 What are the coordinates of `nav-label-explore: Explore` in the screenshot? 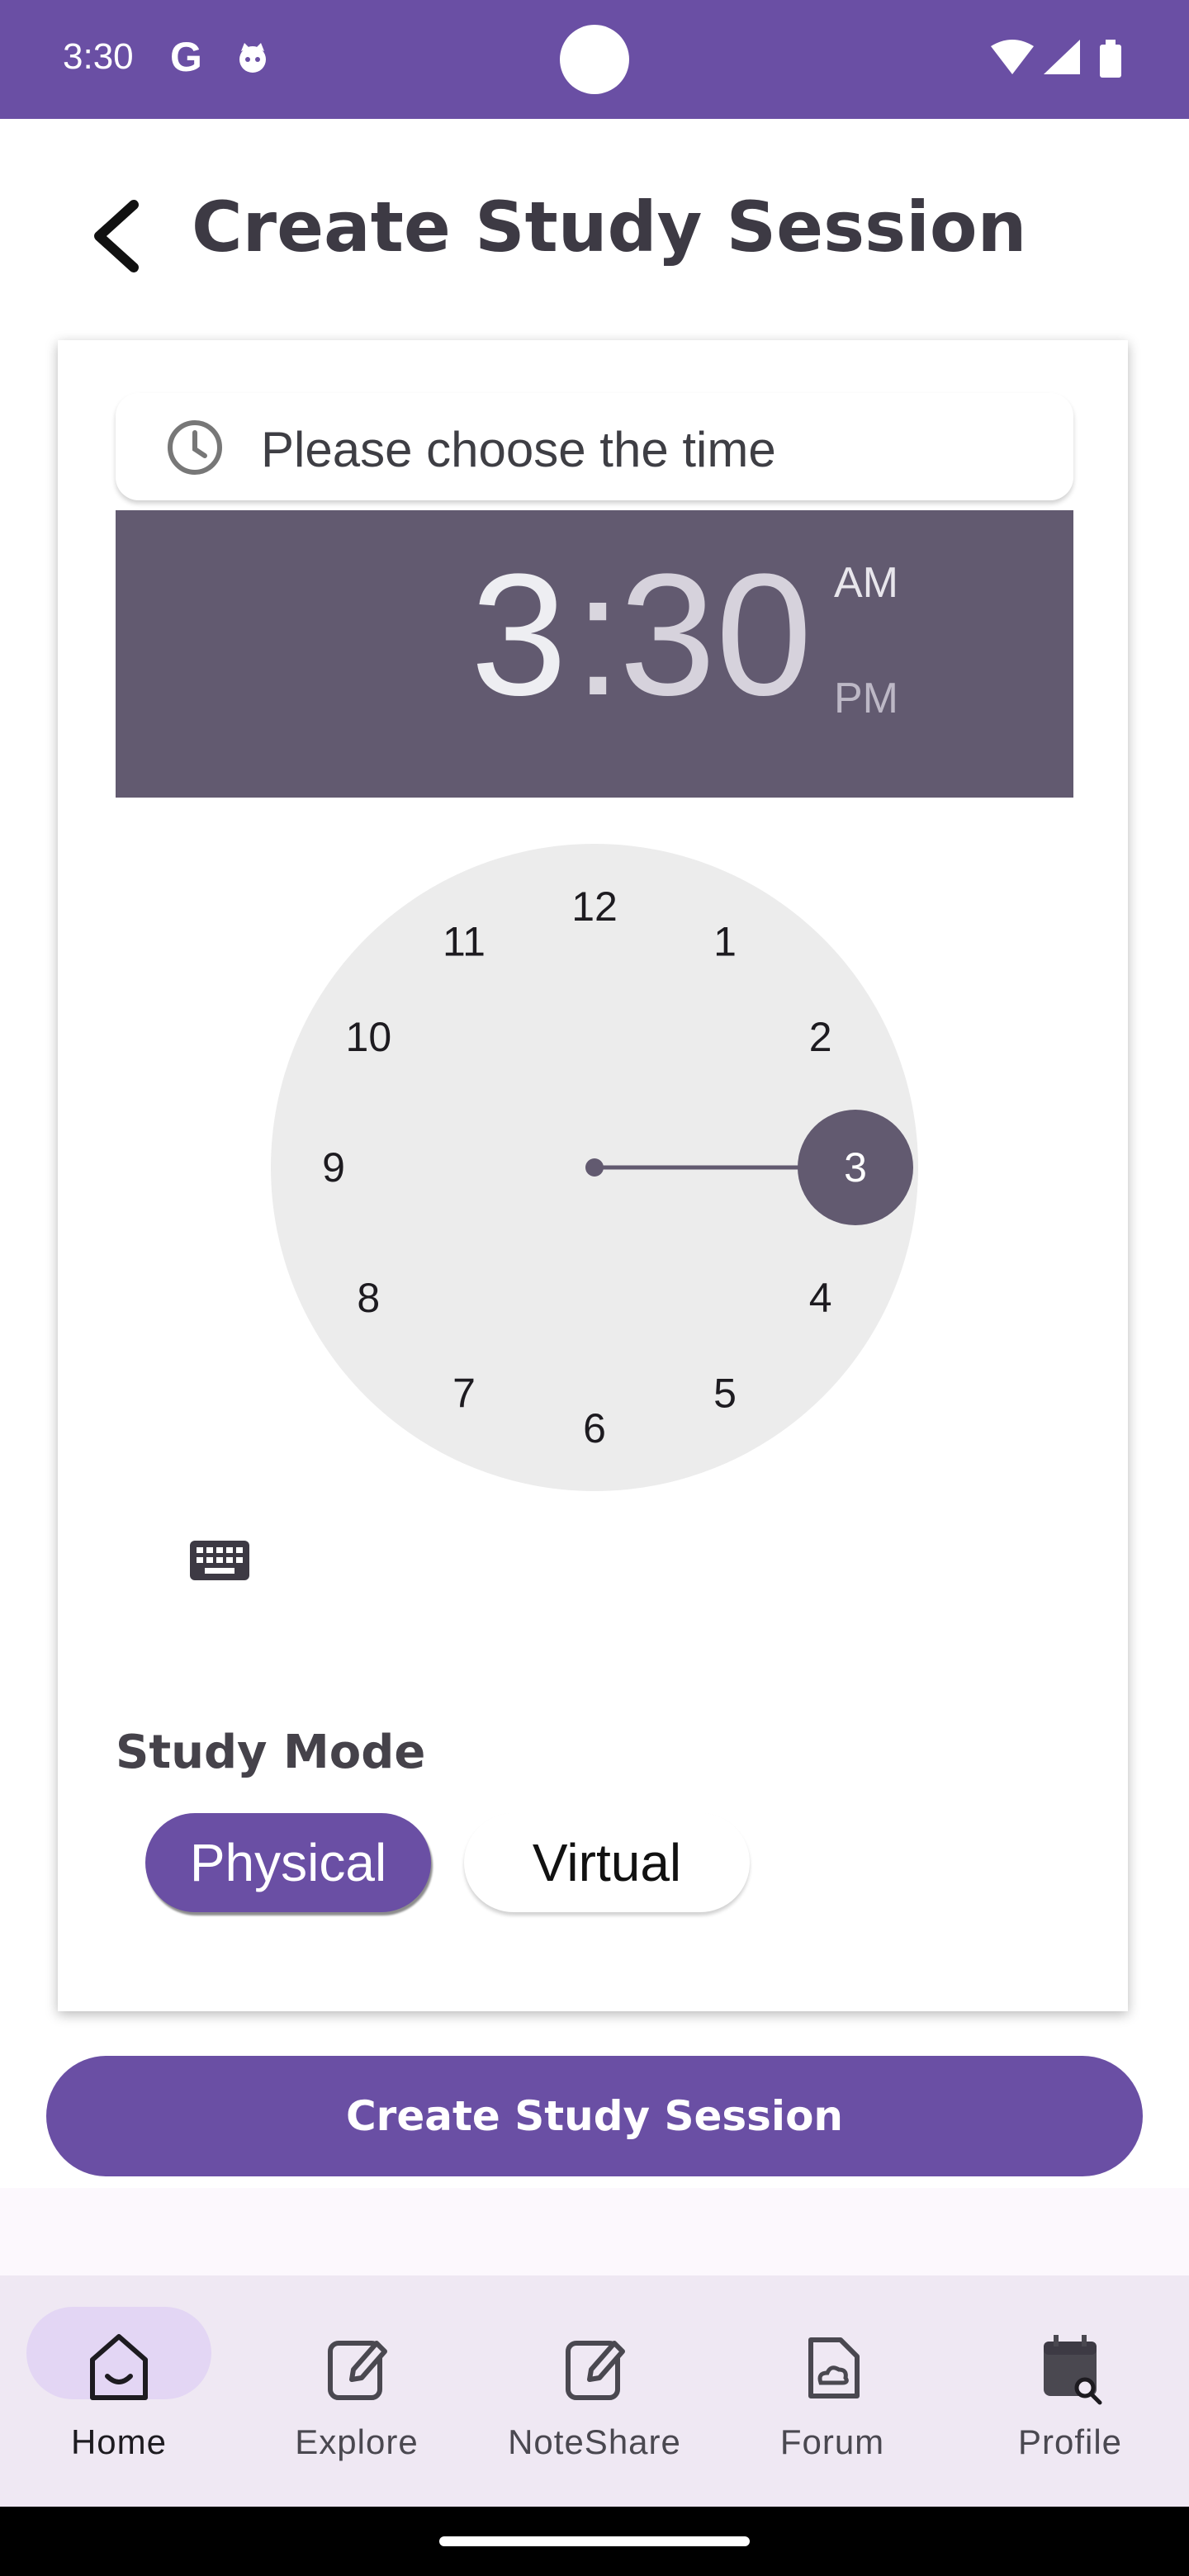 It's located at (357, 2441).